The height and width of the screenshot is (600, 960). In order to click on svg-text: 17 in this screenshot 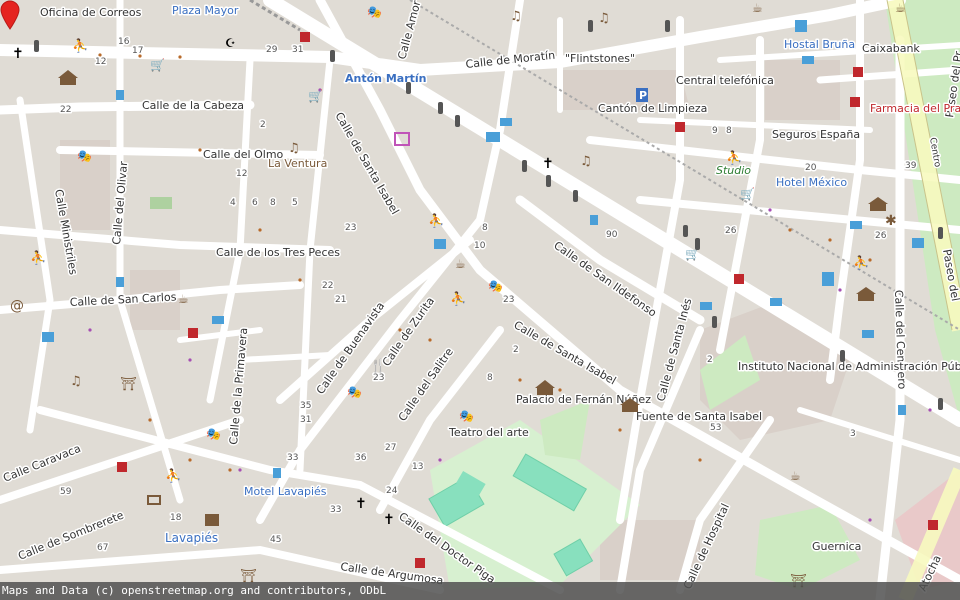, I will do `click(137, 51)`.